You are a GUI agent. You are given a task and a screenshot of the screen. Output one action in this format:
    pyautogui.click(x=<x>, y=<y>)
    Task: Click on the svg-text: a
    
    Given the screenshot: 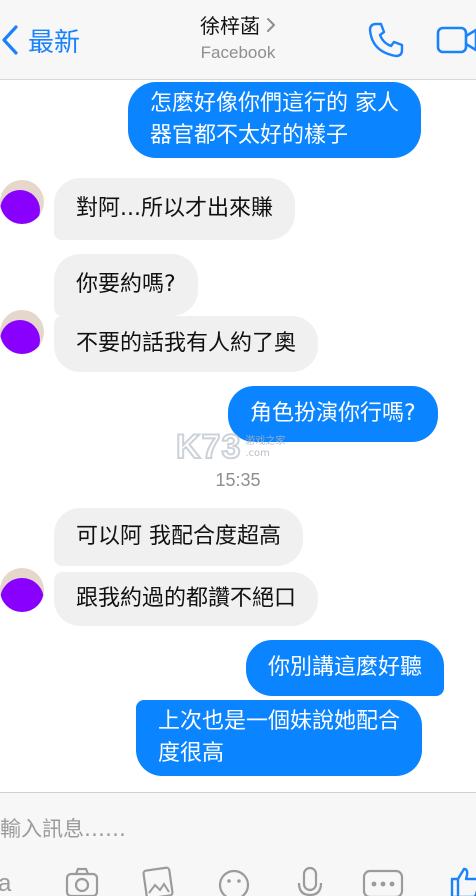 What is the action you would take?
    pyautogui.click(x=6, y=883)
    